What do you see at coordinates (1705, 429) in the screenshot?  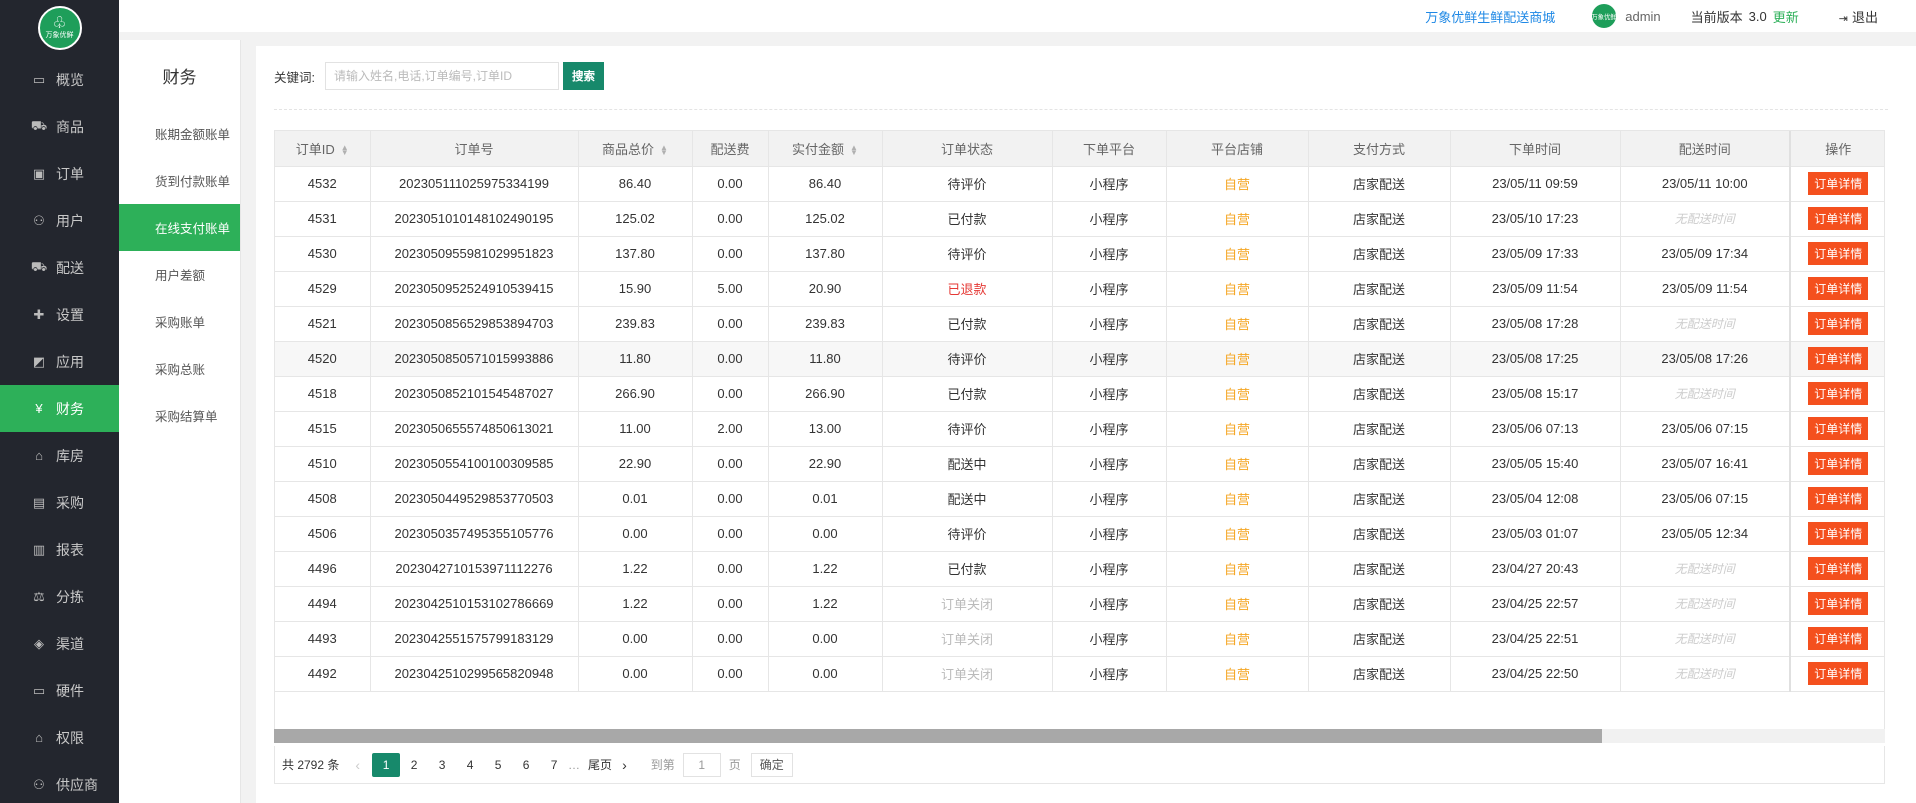 I see `table-cell-配送时间: 23/05/06 07:15` at bounding box center [1705, 429].